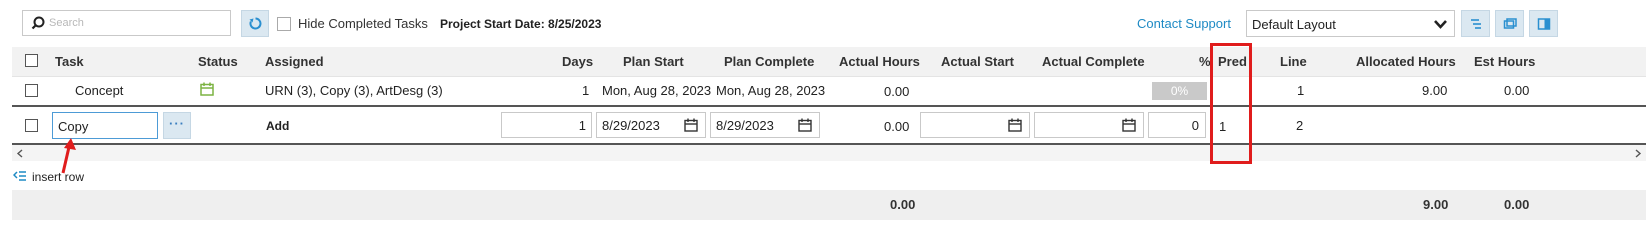 The image size is (1646, 245). I want to click on pred-column-highlight, so click(1231, 103).